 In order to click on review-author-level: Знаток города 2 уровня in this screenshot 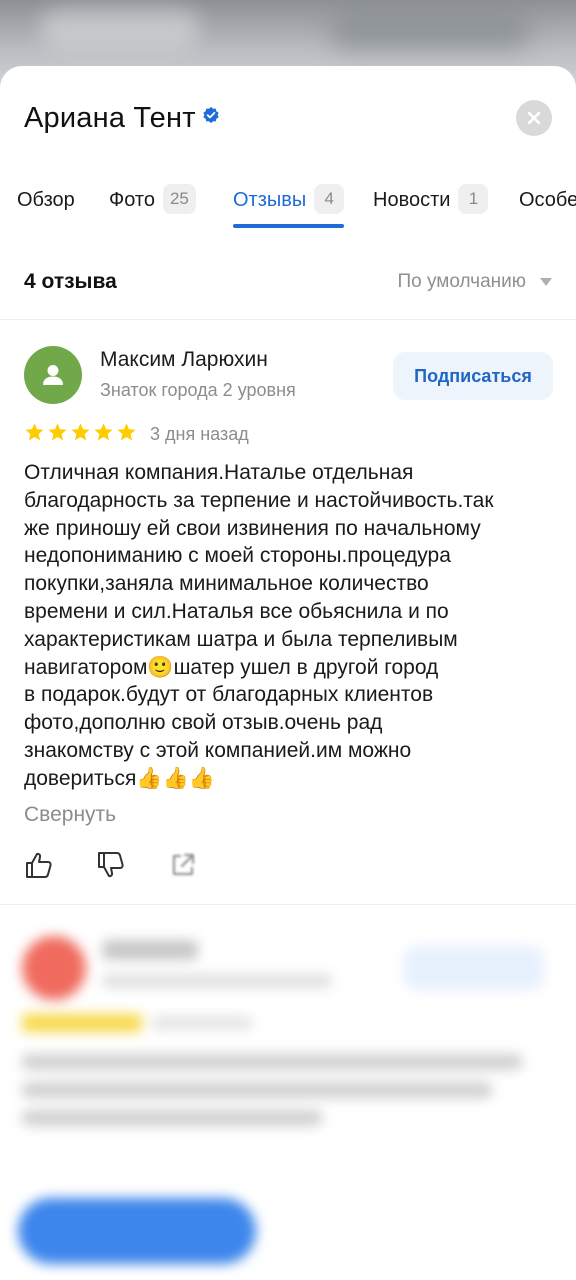, I will do `click(198, 390)`.